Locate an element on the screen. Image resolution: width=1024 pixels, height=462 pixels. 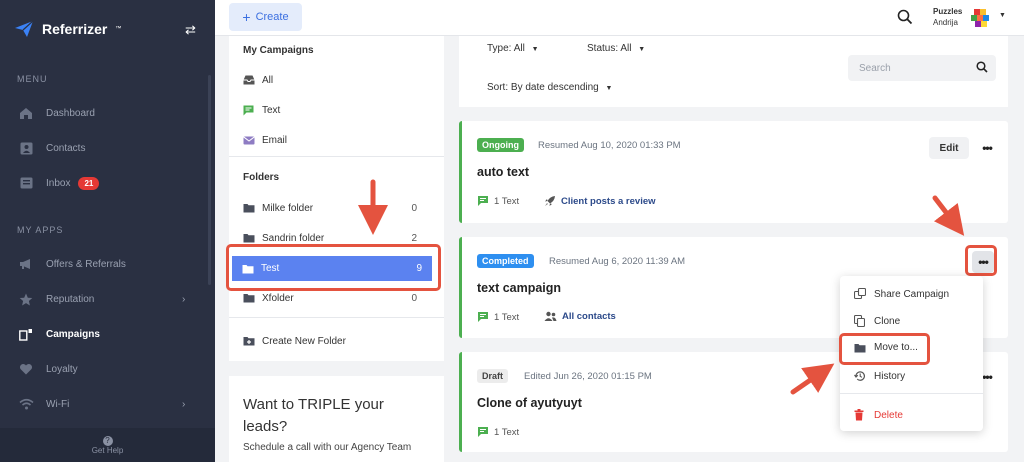
filter-value: All is located at coordinates (626, 48).